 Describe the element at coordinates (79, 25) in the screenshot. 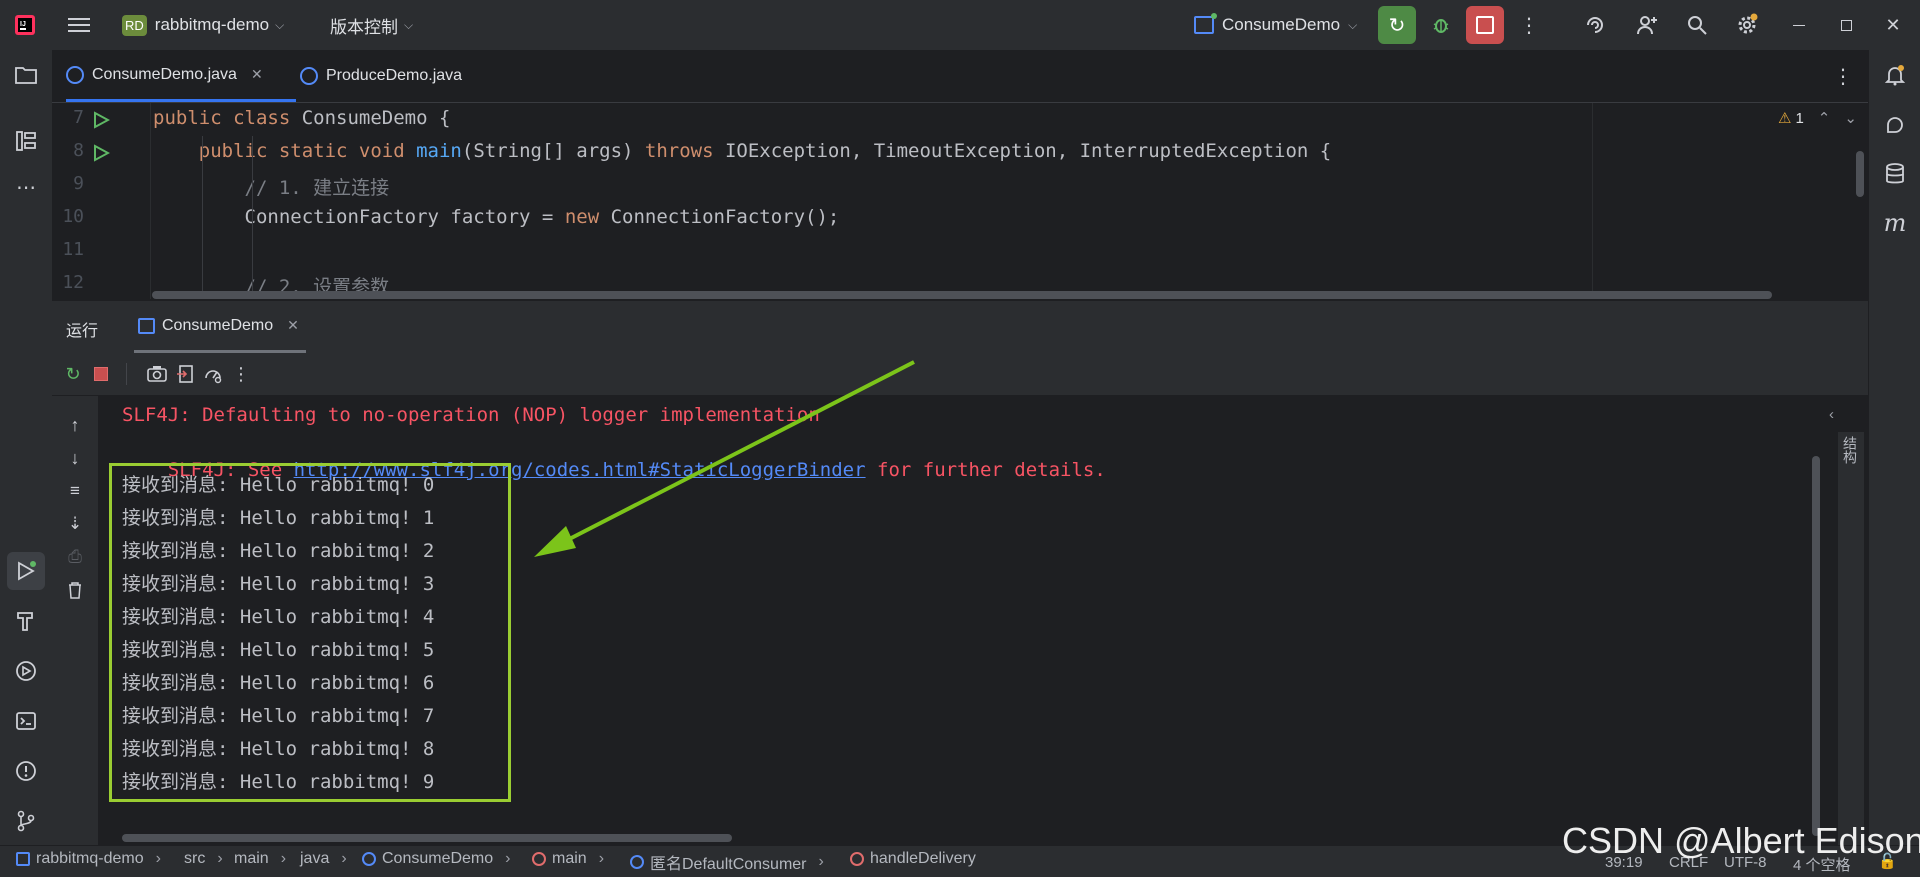

I see `main-menu-icon` at that location.